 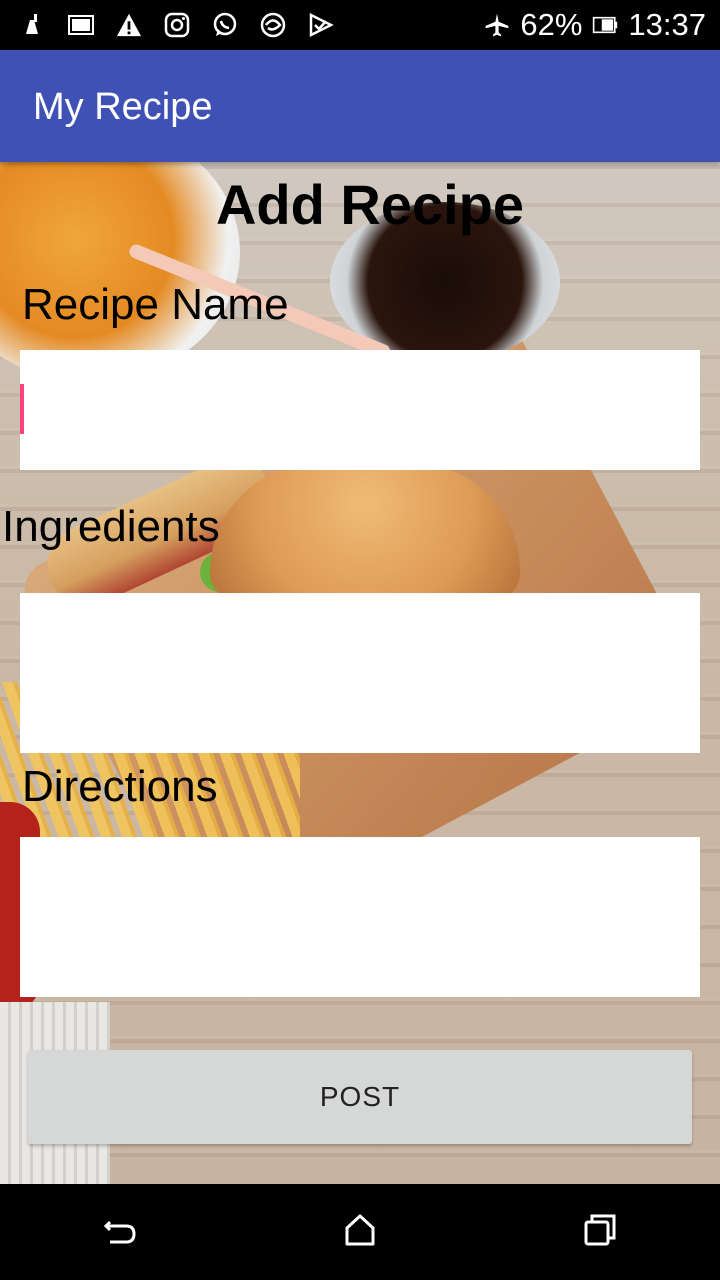 What do you see at coordinates (273, 25) in the screenshot?
I see `browser-icon` at bounding box center [273, 25].